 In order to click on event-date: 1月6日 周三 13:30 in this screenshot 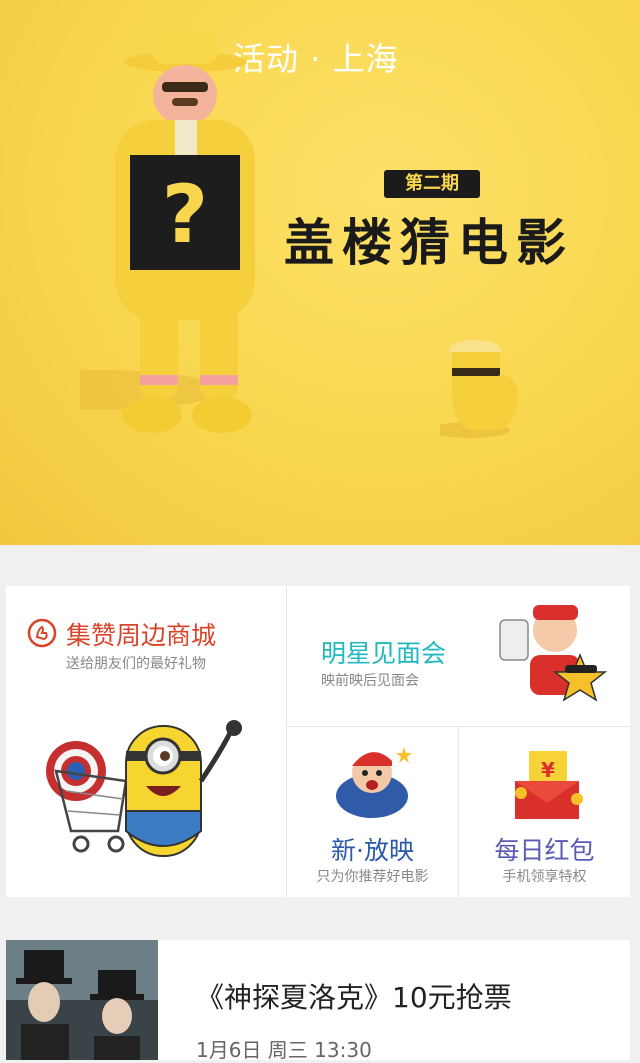, I will do `click(284, 1050)`.